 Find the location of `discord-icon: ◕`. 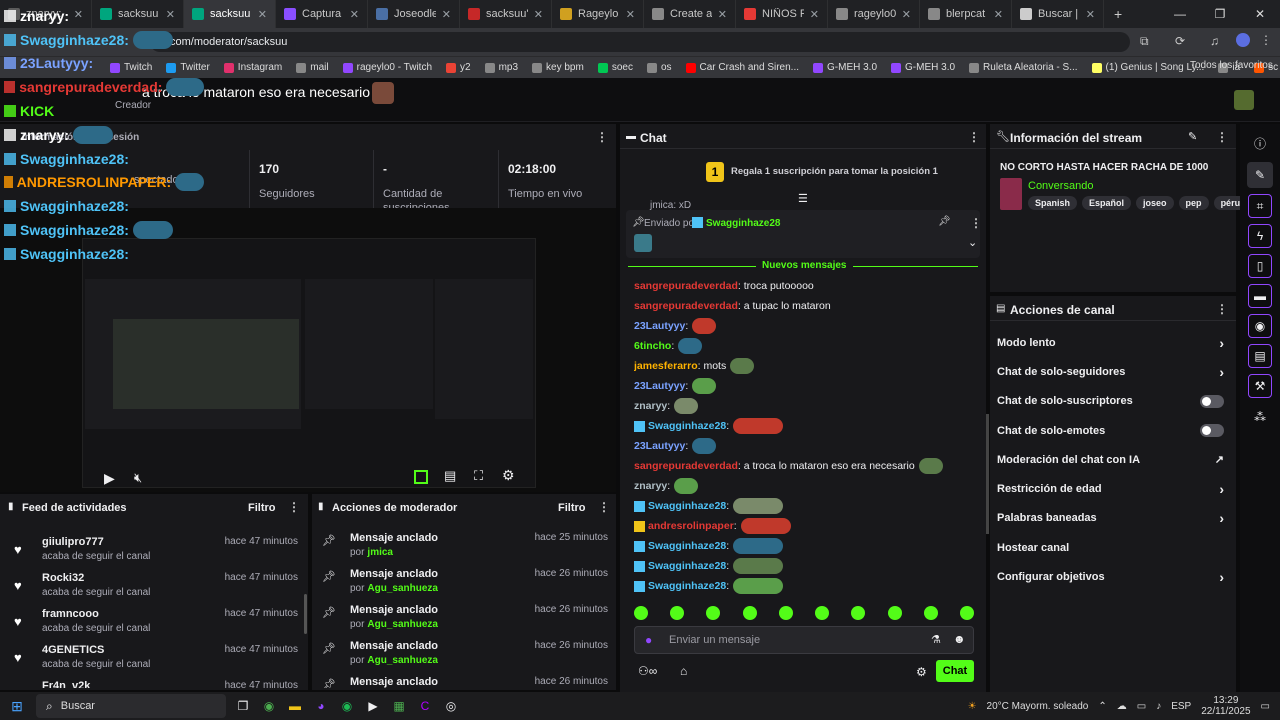

discord-icon: ◕ is located at coordinates (321, 706).